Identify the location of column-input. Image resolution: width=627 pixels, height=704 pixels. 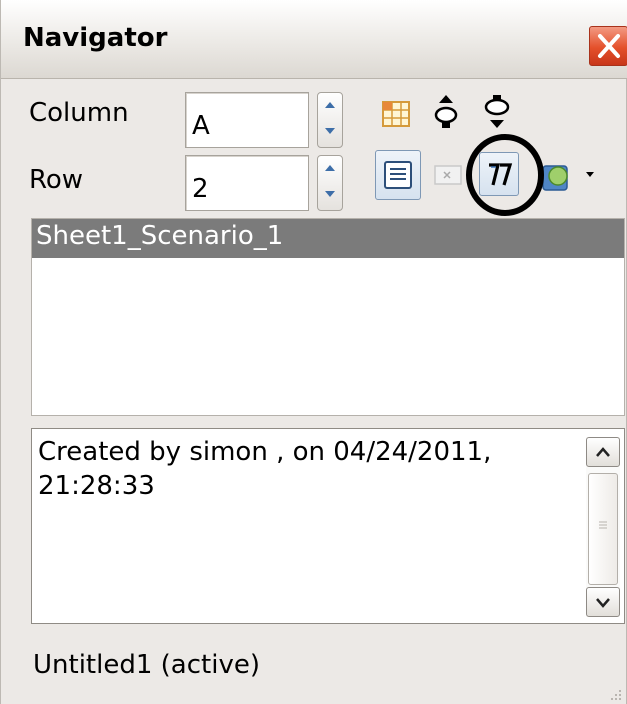
(247, 120).